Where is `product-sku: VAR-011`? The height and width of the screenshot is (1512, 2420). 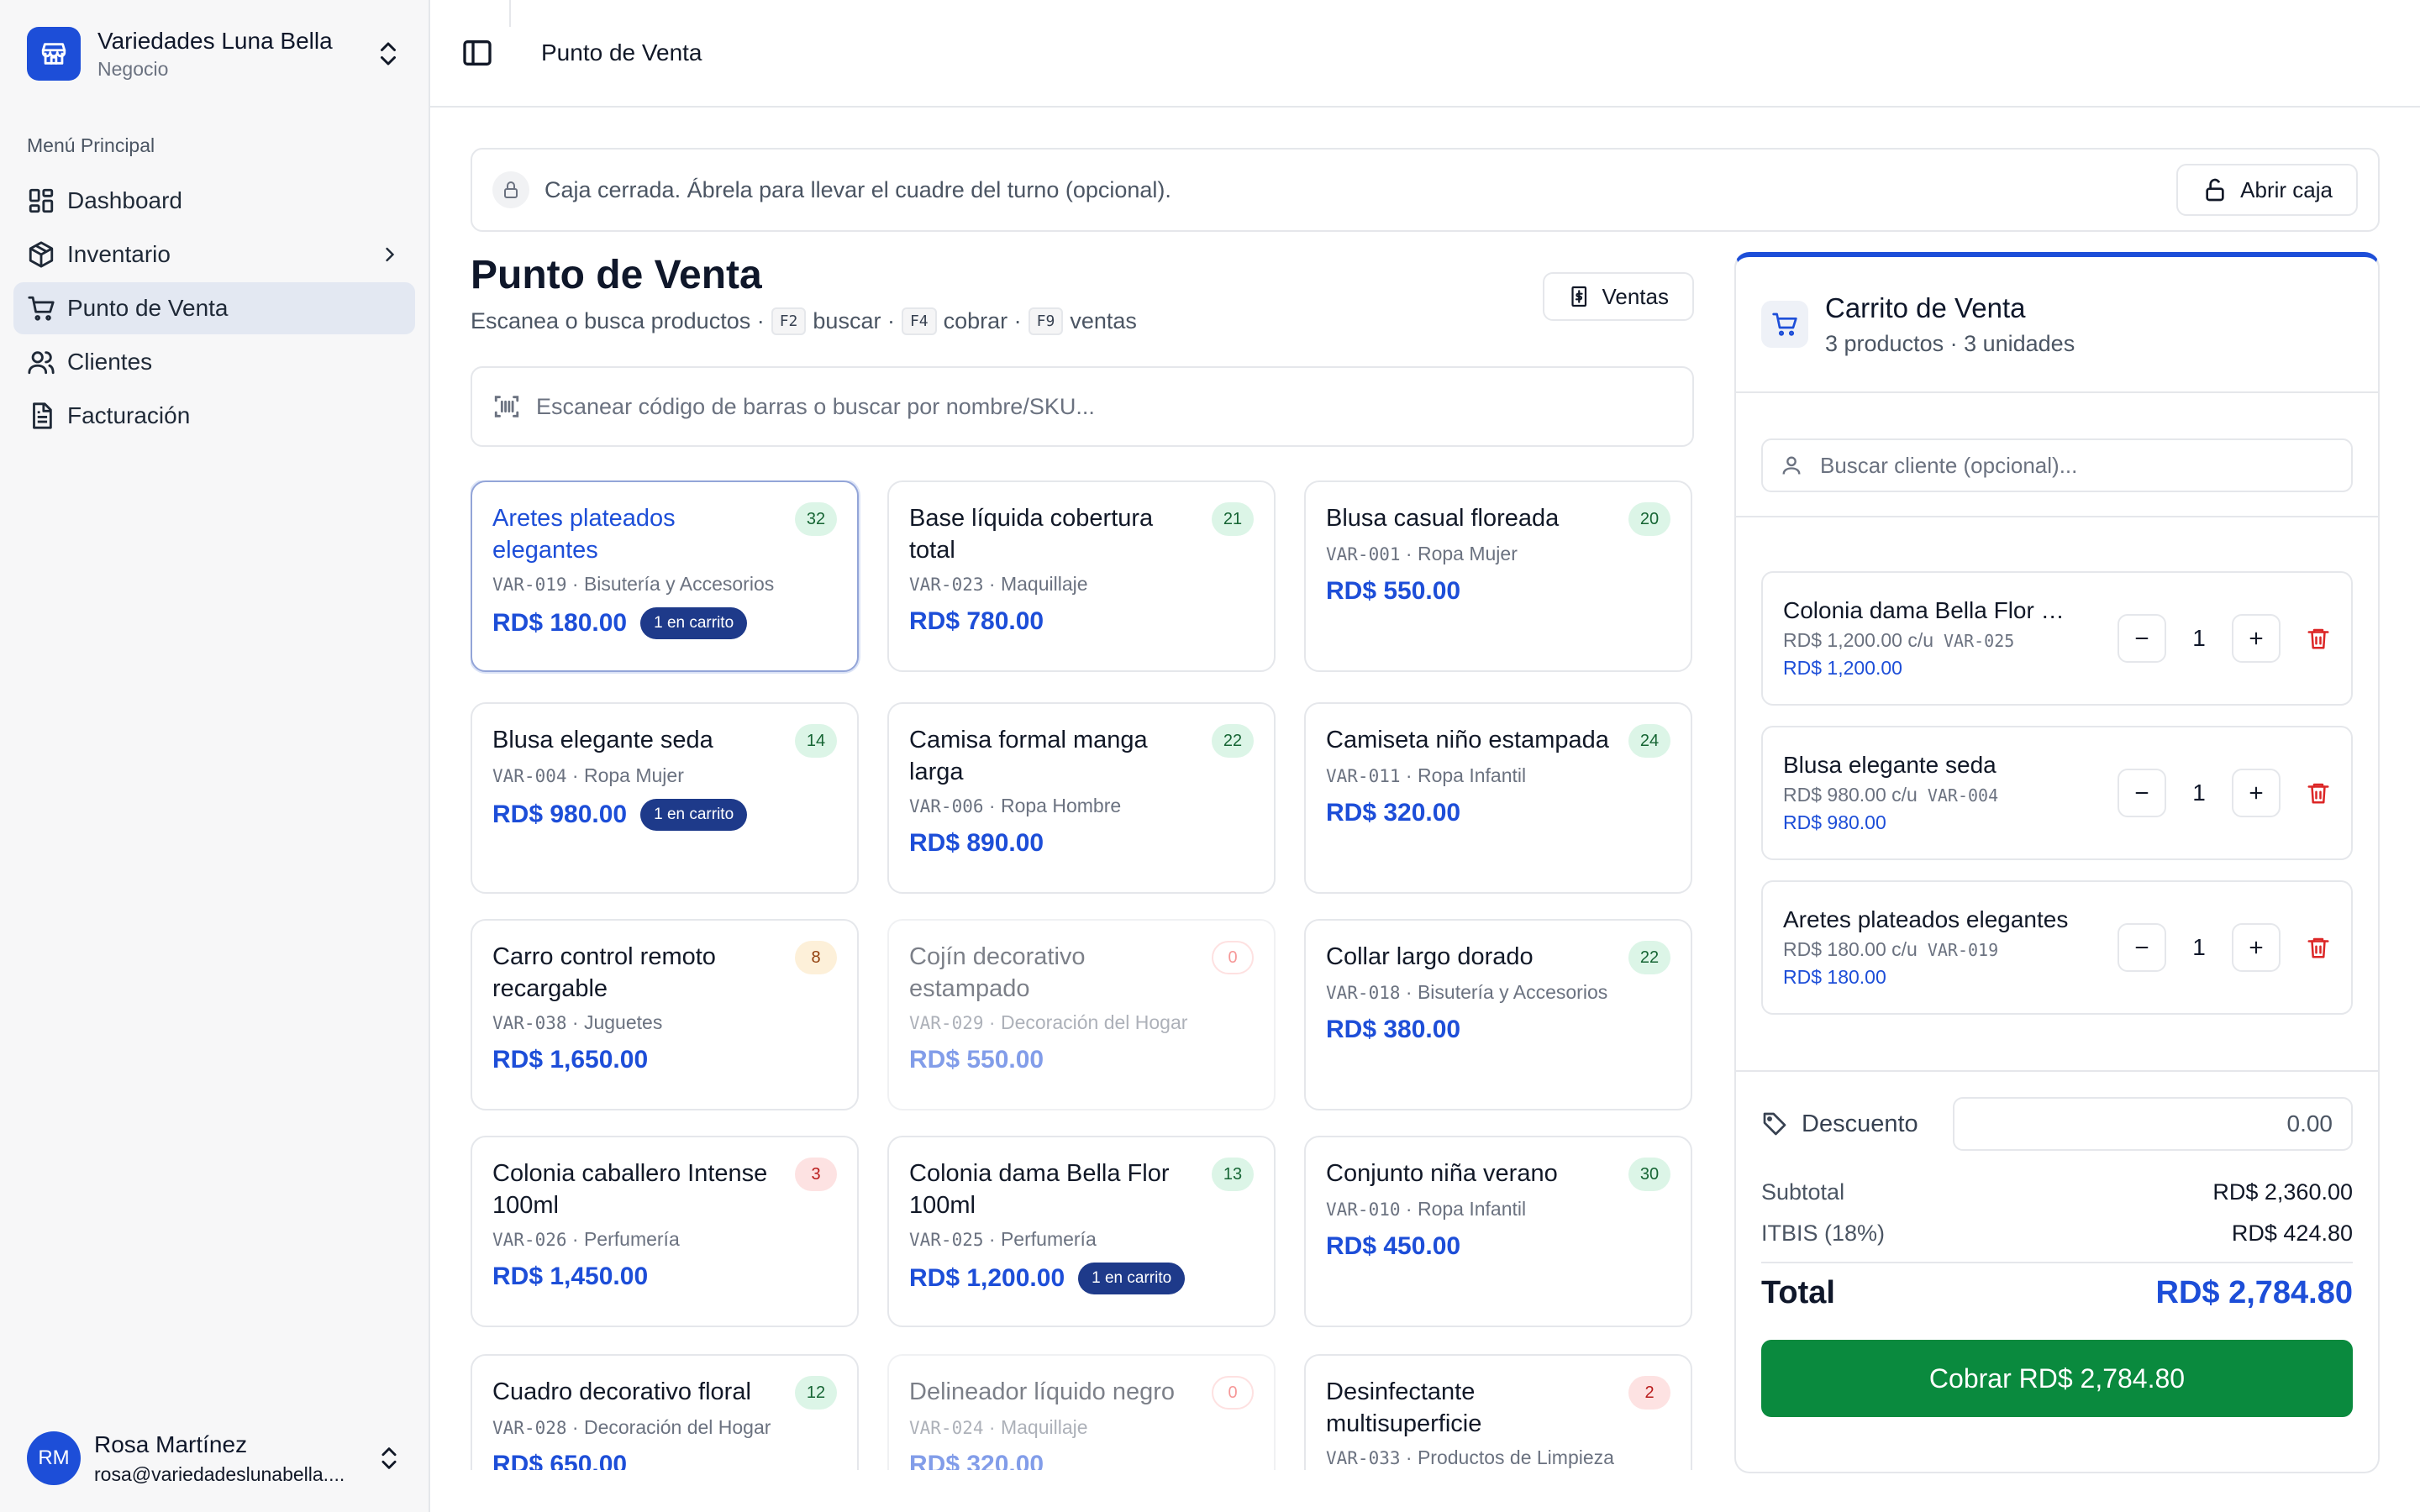 product-sku: VAR-011 is located at coordinates (1363, 776).